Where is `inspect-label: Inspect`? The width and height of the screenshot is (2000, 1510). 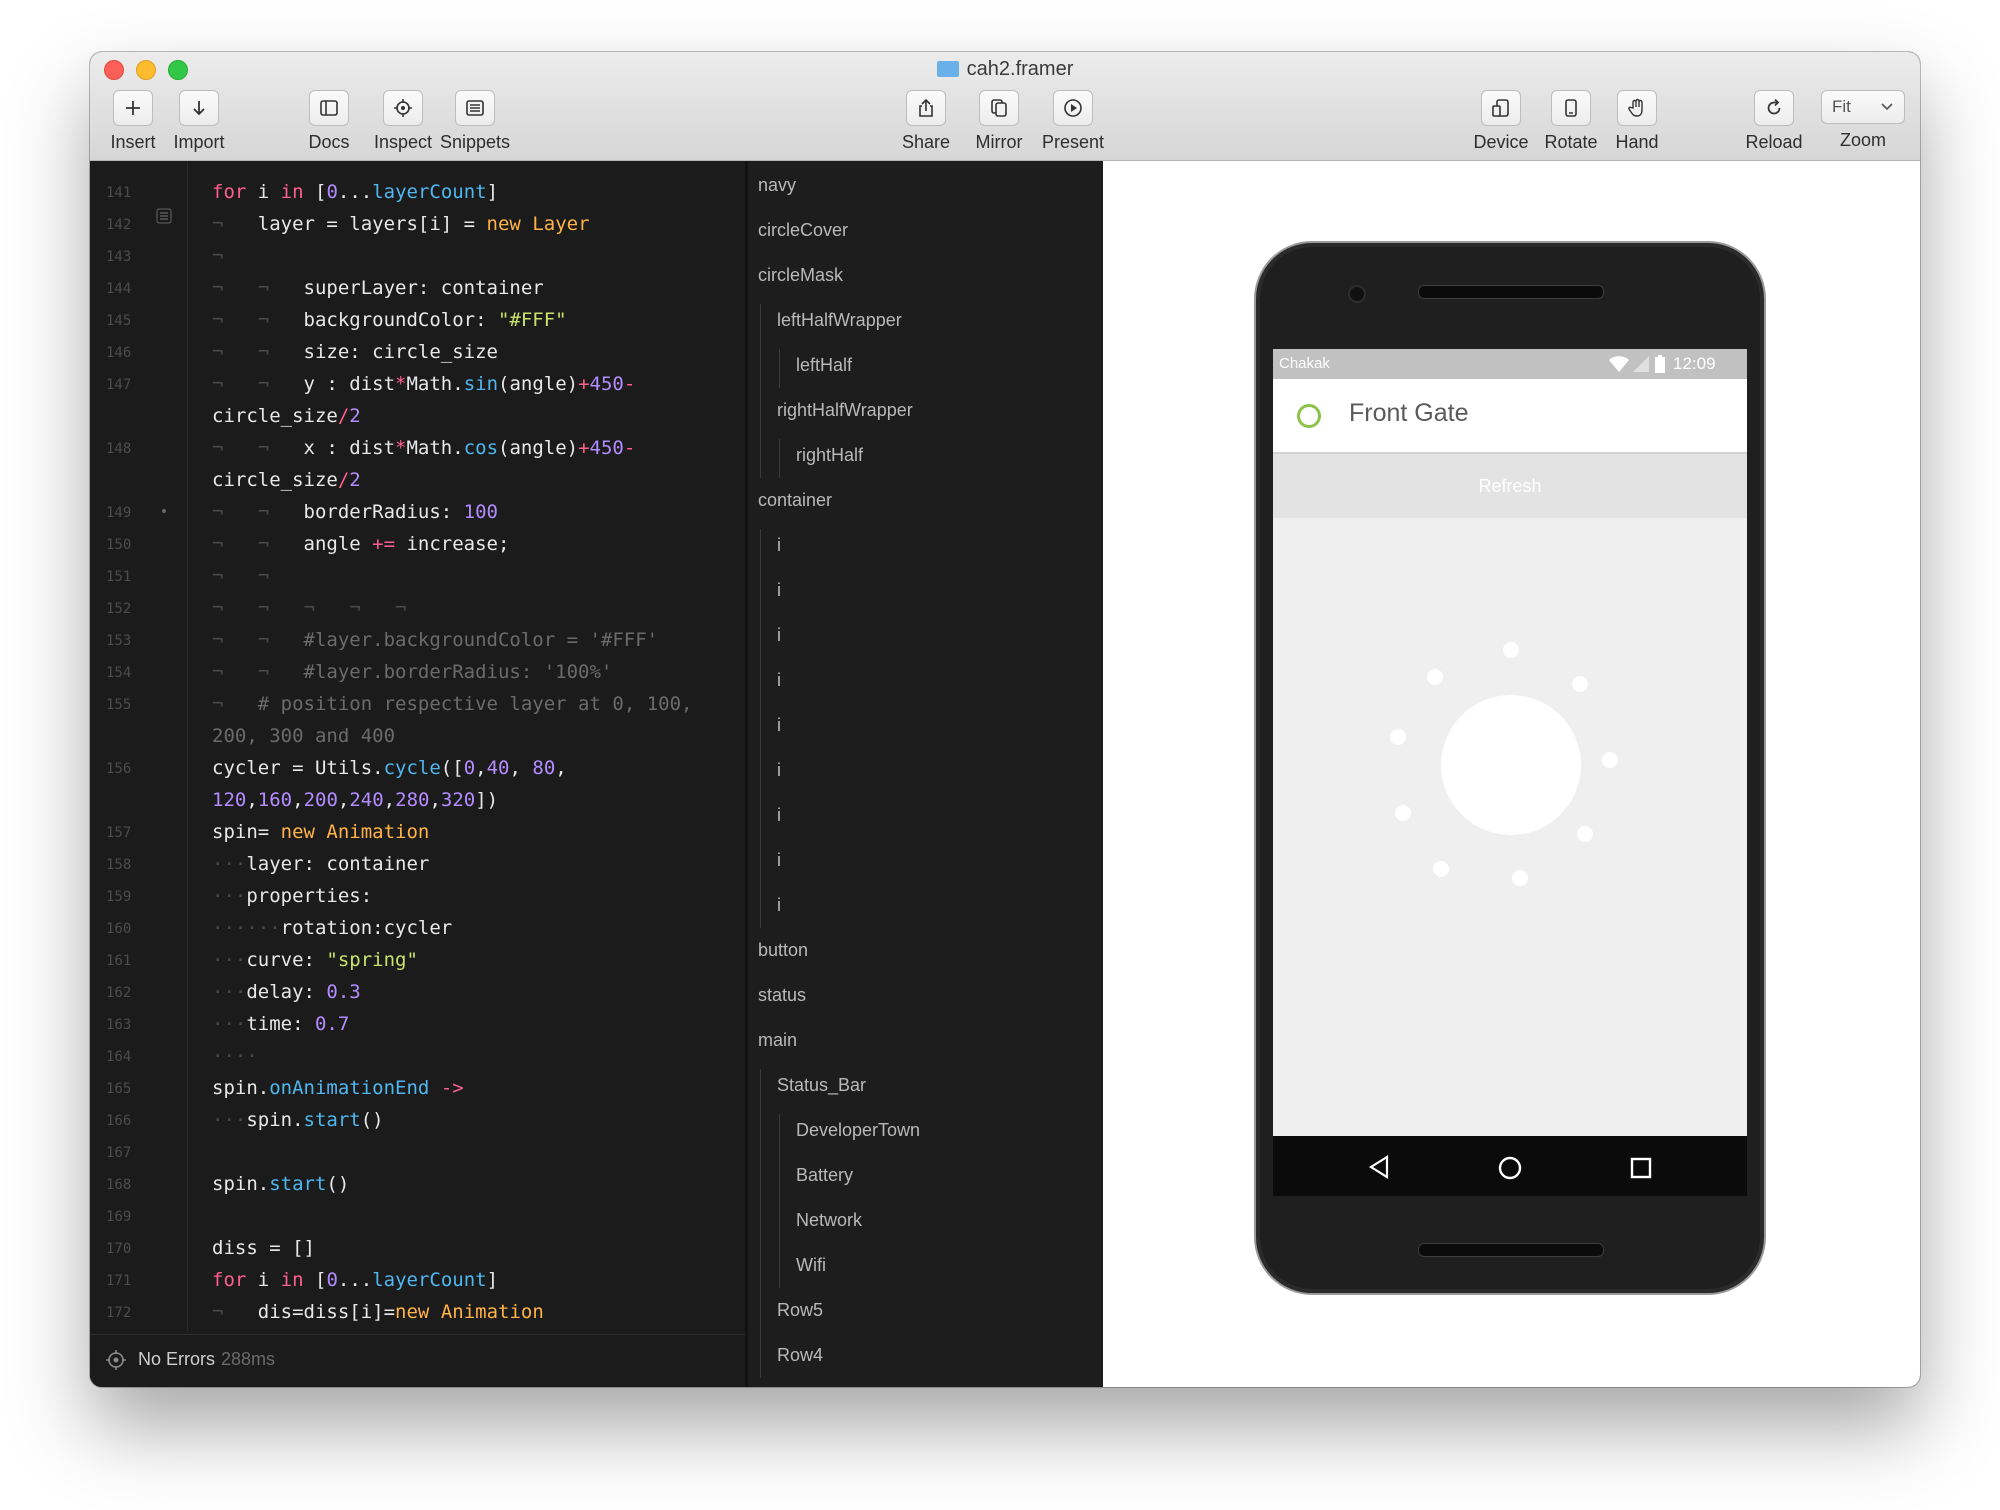
inspect-label: Inspect is located at coordinates (403, 142).